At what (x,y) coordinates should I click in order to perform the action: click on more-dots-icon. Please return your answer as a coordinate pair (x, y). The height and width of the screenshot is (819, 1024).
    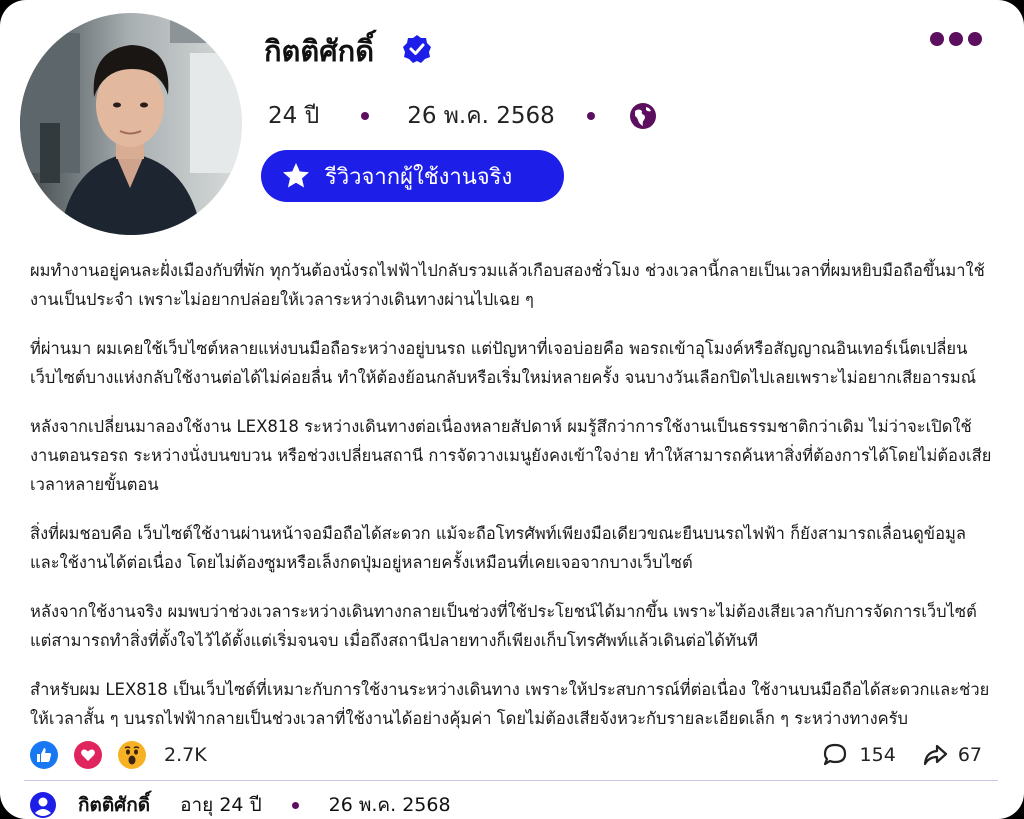
    Looking at the image, I should click on (956, 39).